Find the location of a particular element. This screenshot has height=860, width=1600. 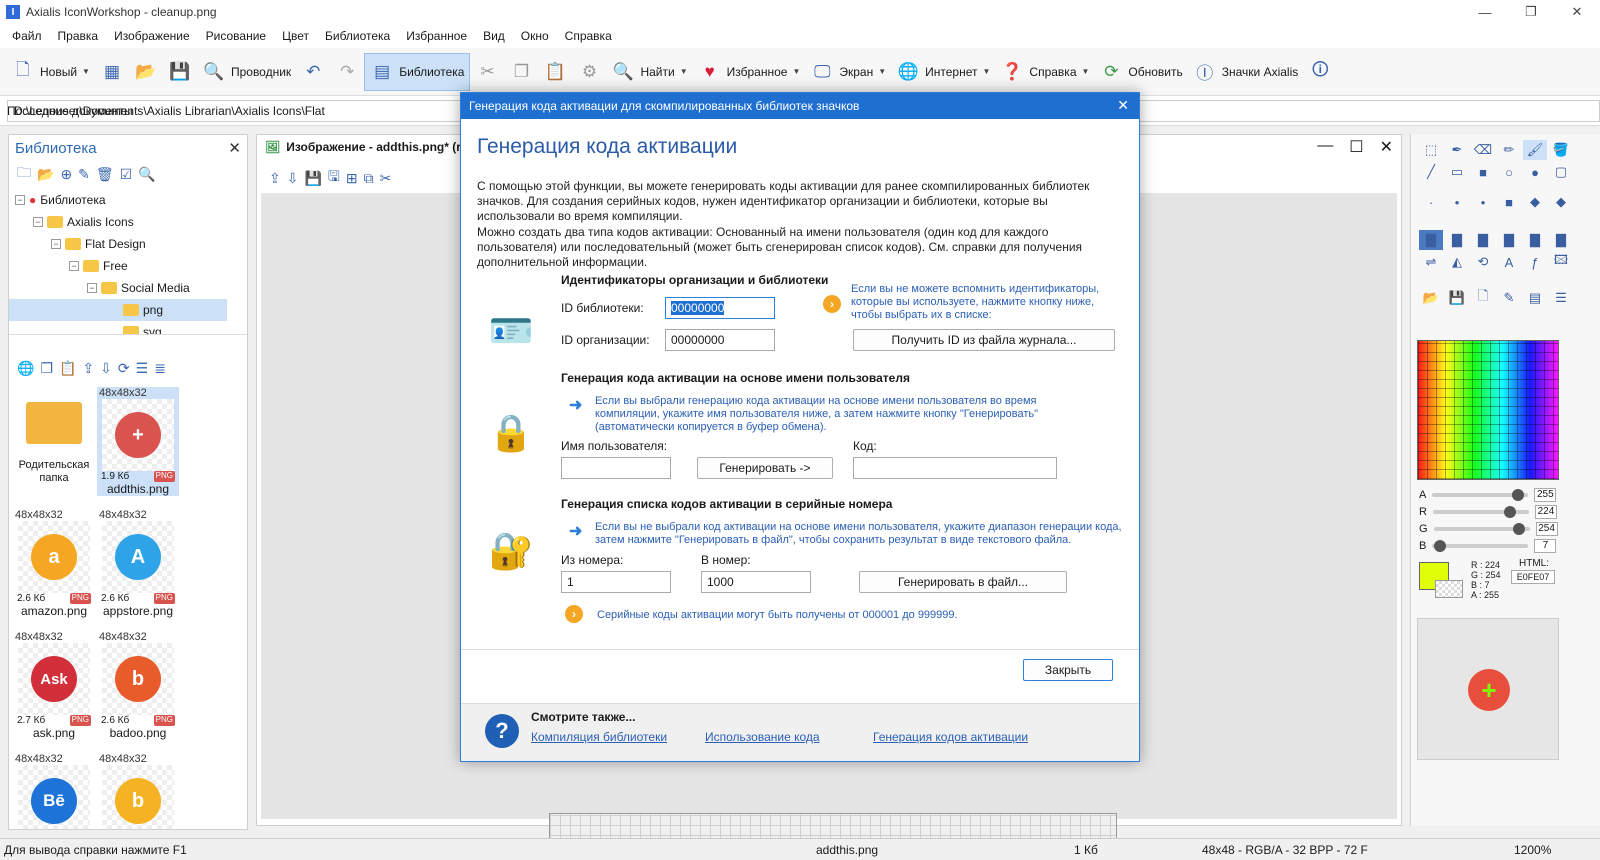

generate-button: Генерировать -> is located at coordinates (765, 468).